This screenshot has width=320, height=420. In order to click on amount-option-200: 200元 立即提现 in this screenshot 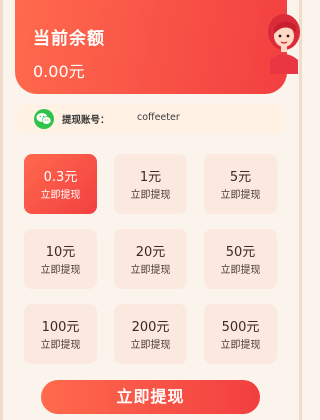, I will do `click(150, 334)`.